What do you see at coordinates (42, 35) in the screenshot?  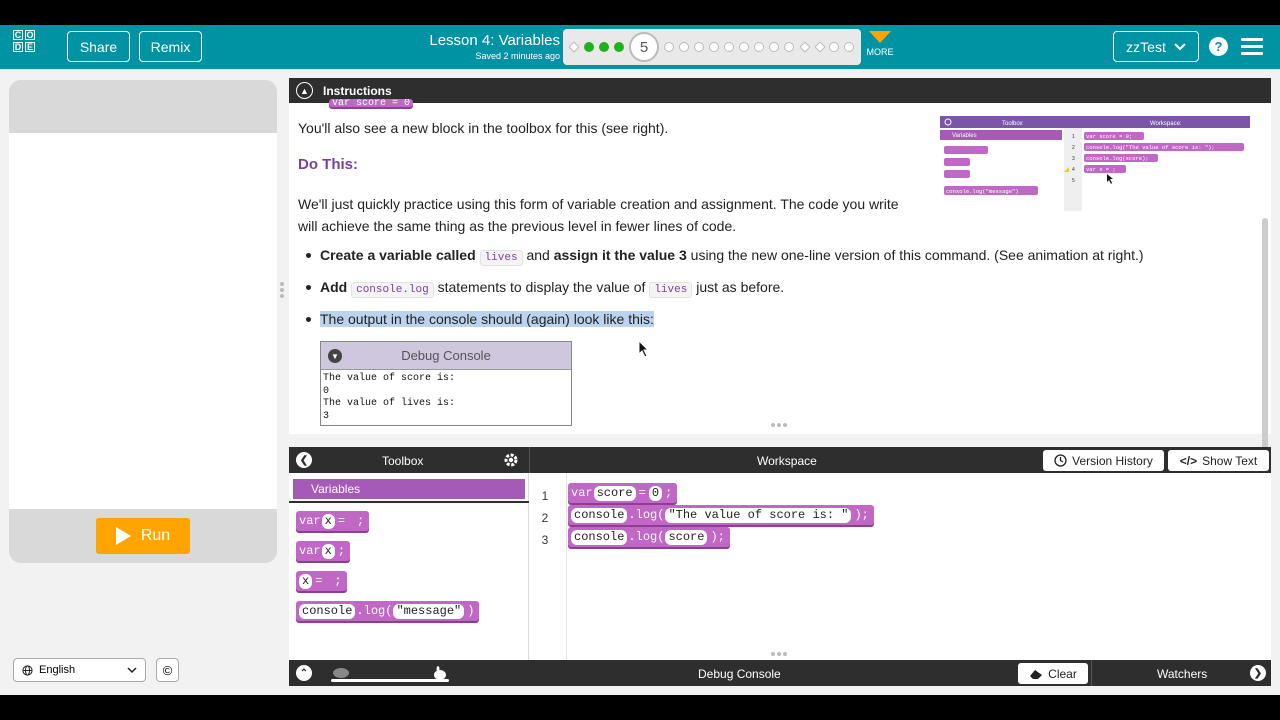 I see `logo-letter` at bounding box center [42, 35].